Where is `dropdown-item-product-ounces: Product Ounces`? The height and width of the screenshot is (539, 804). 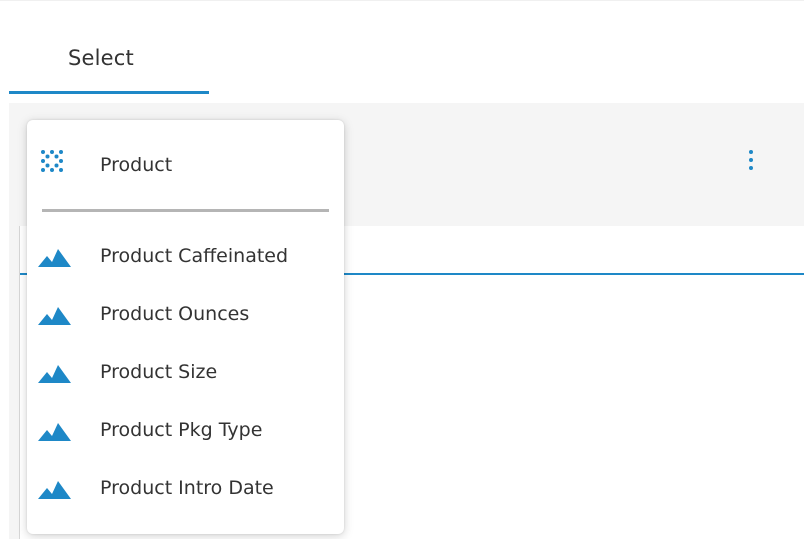
dropdown-item-product-ounces: Product Ounces is located at coordinates (185, 316).